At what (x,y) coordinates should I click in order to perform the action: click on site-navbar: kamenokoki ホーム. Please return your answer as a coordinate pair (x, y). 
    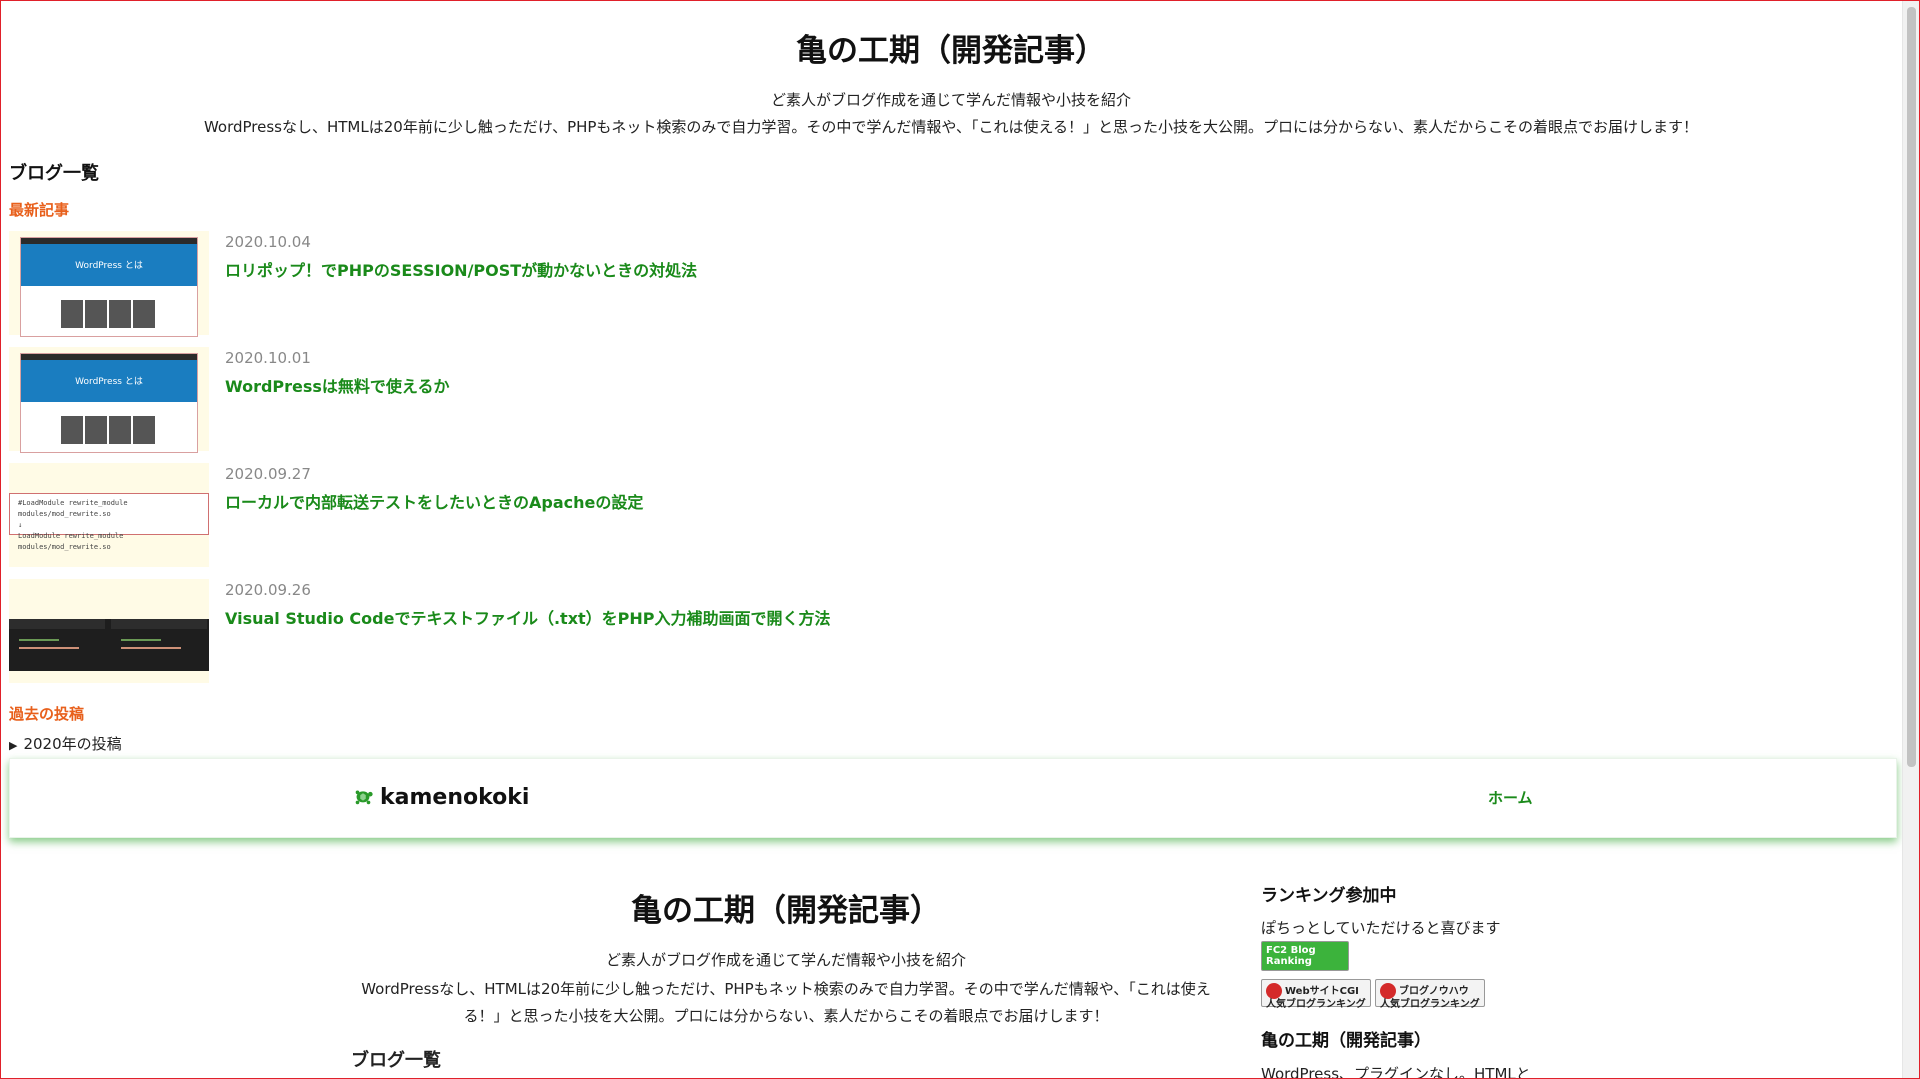
    Looking at the image, I should click on (953, 798).